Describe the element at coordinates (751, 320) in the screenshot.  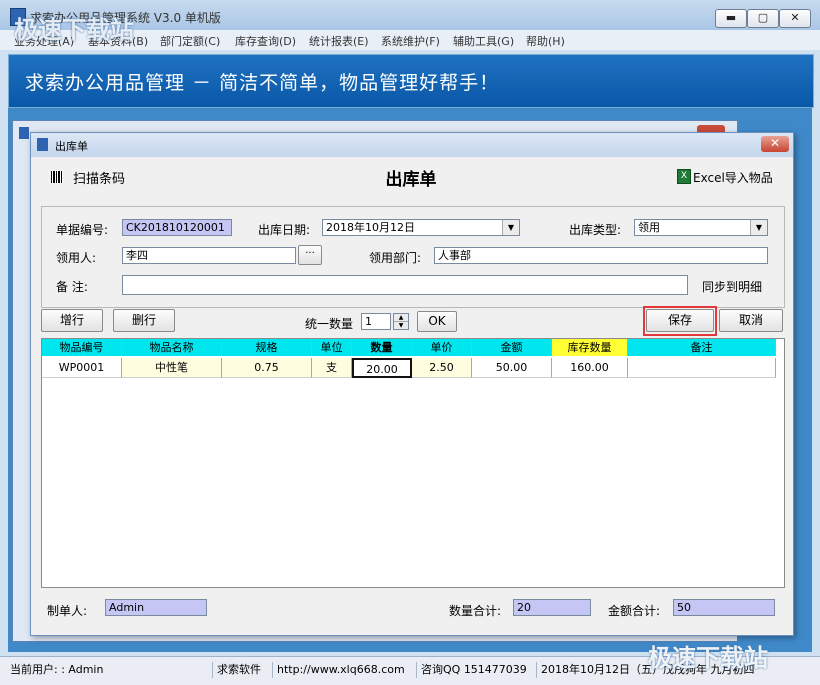
I see `cancel-button: 取消` at that location.